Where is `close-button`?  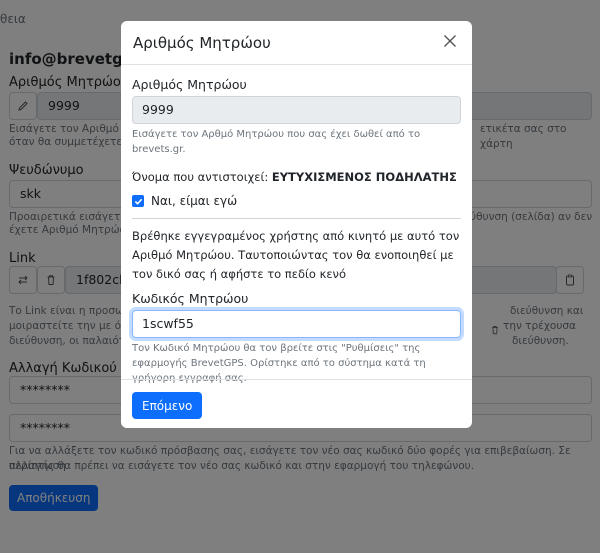
close-button is located at coordinates (450, 43).